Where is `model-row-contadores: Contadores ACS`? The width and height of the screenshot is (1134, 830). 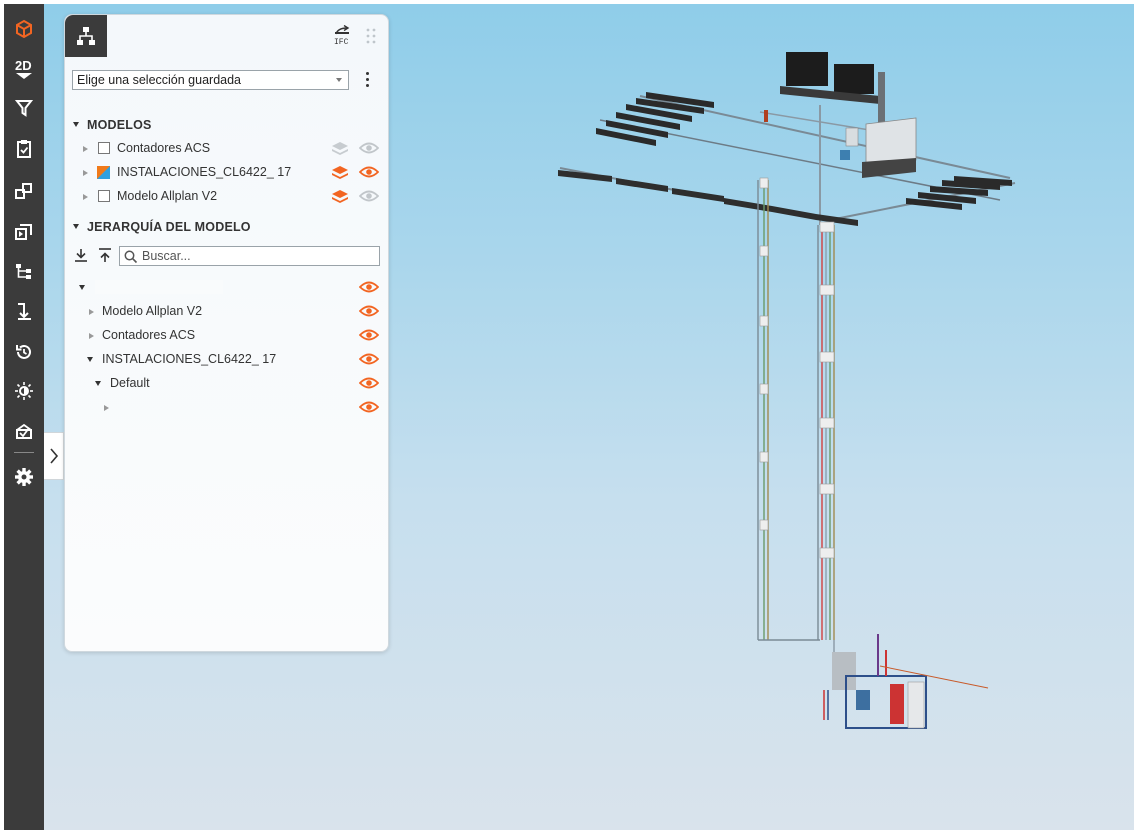
model-row-contadores: Contadores ACS is located at coordinates (226, 149).